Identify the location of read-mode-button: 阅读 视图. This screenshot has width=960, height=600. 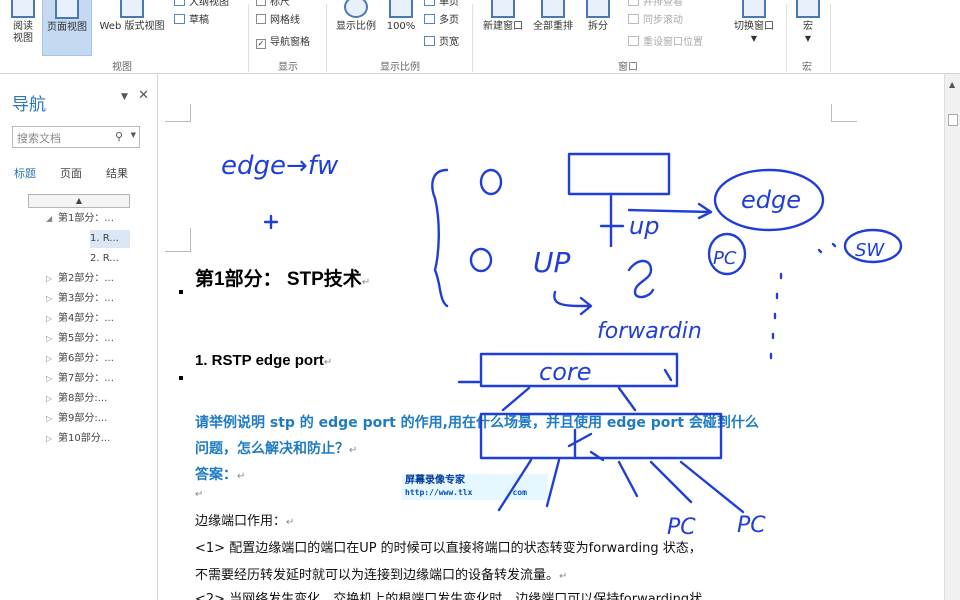
(23, 28).